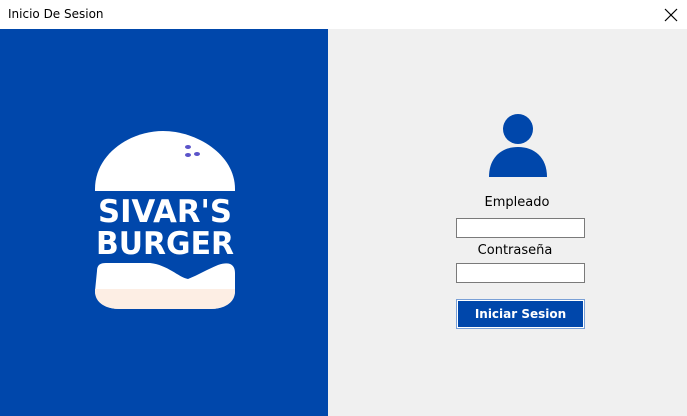  Describe the element at coordinates (520, 273) in the screenshot. I see `password-input` at that location.